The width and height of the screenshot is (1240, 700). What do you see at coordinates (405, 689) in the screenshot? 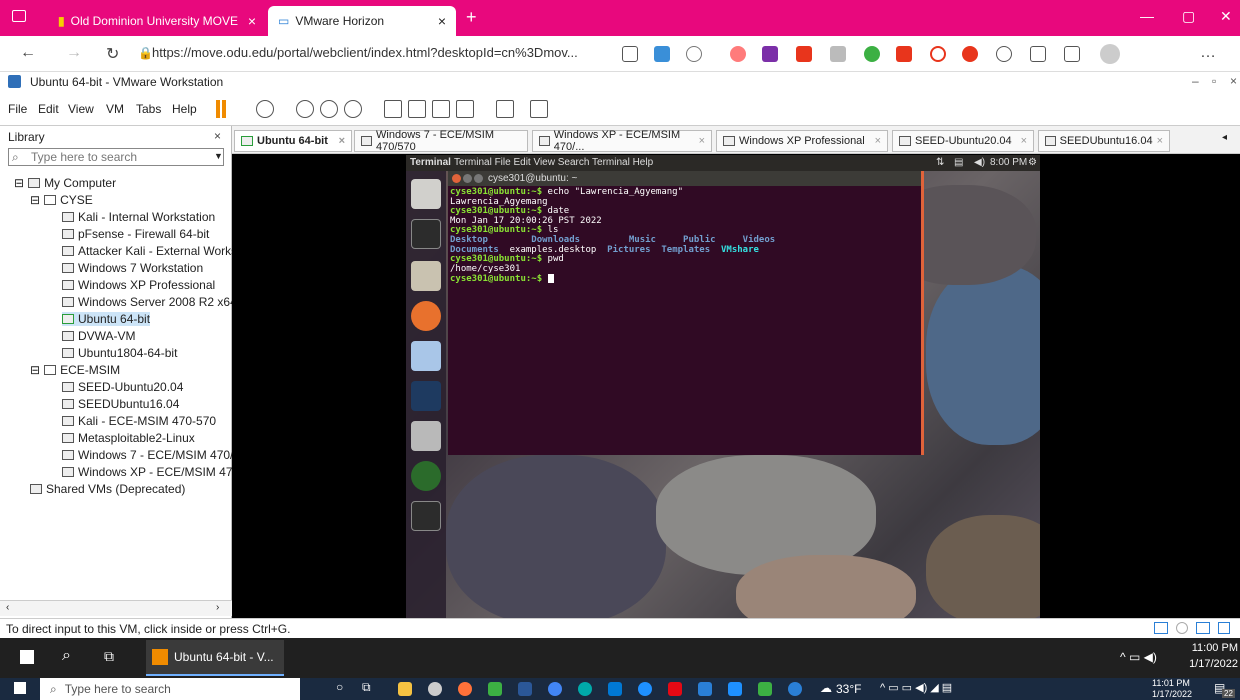
I see `file-explorer-icon` at bounding box center [405, 689].